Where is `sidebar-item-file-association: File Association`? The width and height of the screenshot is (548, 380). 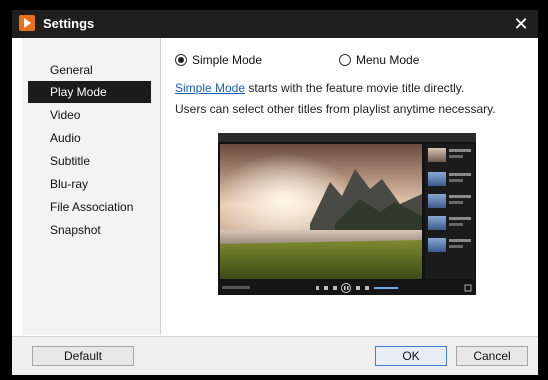 sidebar-item-file-association: File Association is located at coordinates (89, 207).